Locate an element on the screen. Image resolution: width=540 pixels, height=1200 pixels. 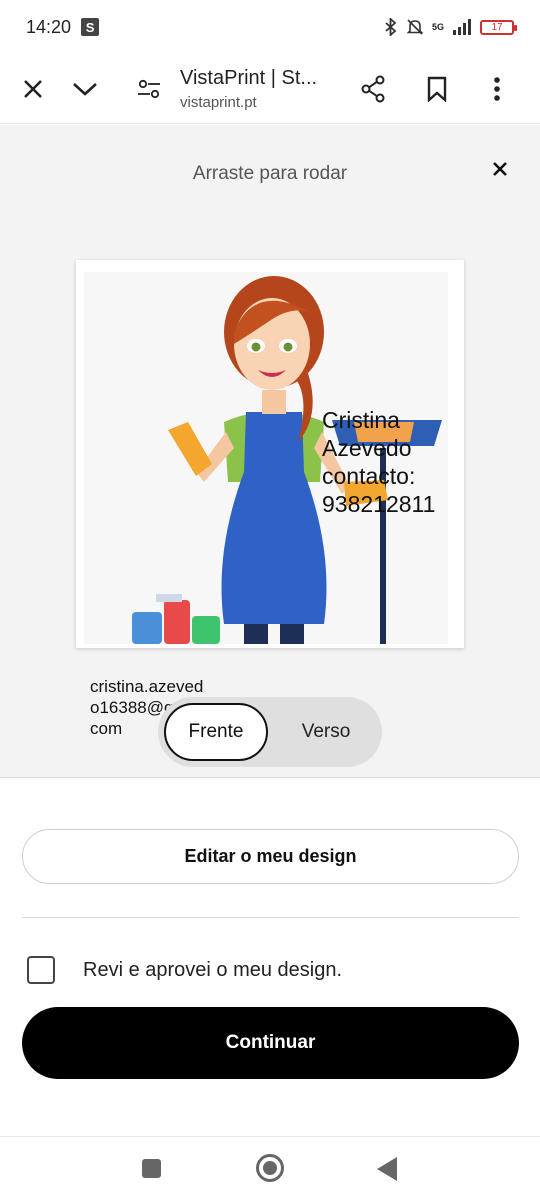
status-time: 14:20 is located at coordinates (49, 26).